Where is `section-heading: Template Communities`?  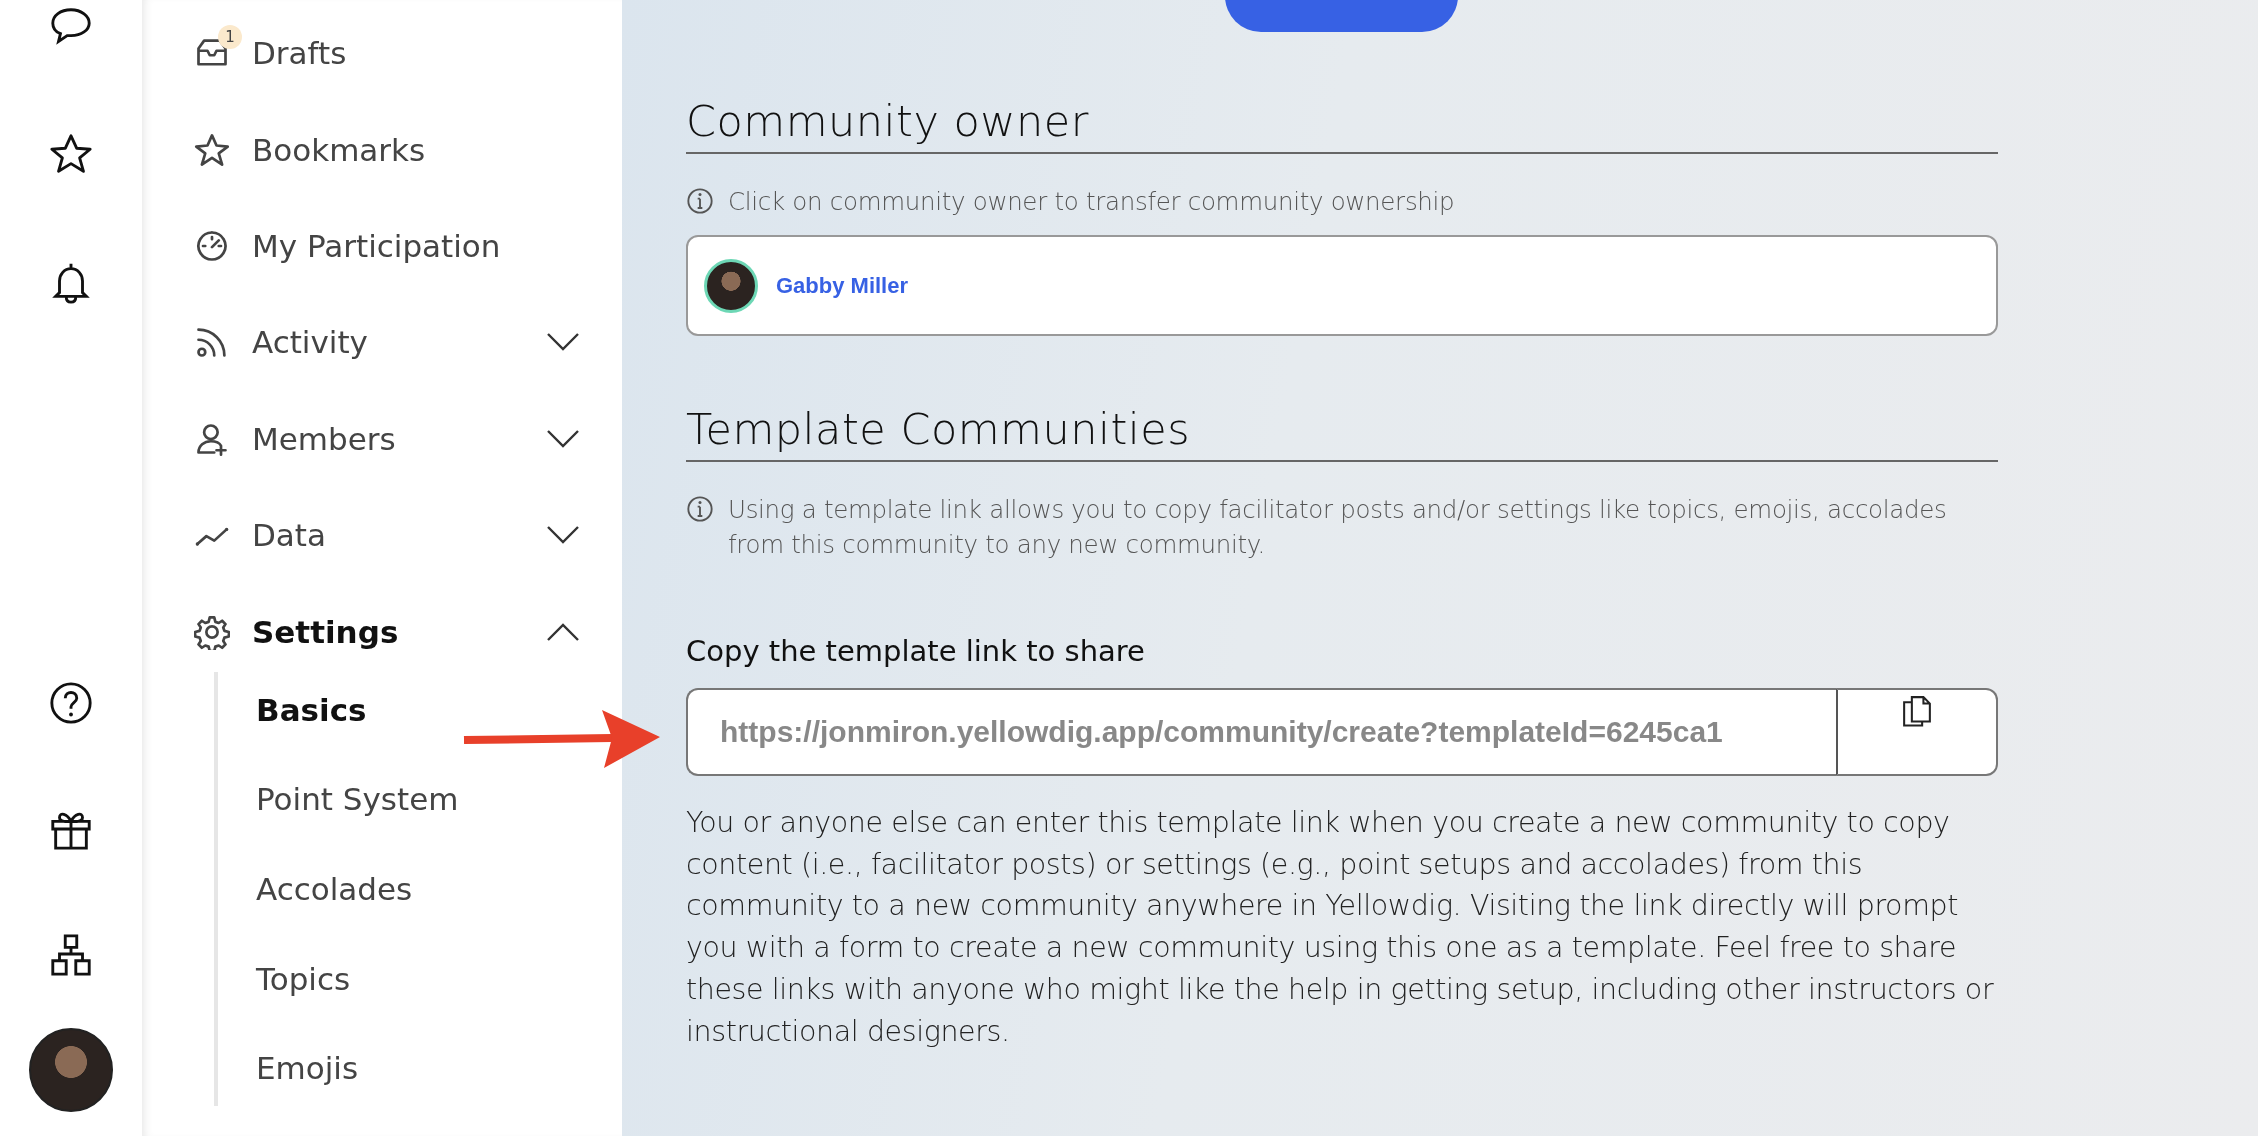
section-heading: Template Communities is located at coordinates (1342, 433).